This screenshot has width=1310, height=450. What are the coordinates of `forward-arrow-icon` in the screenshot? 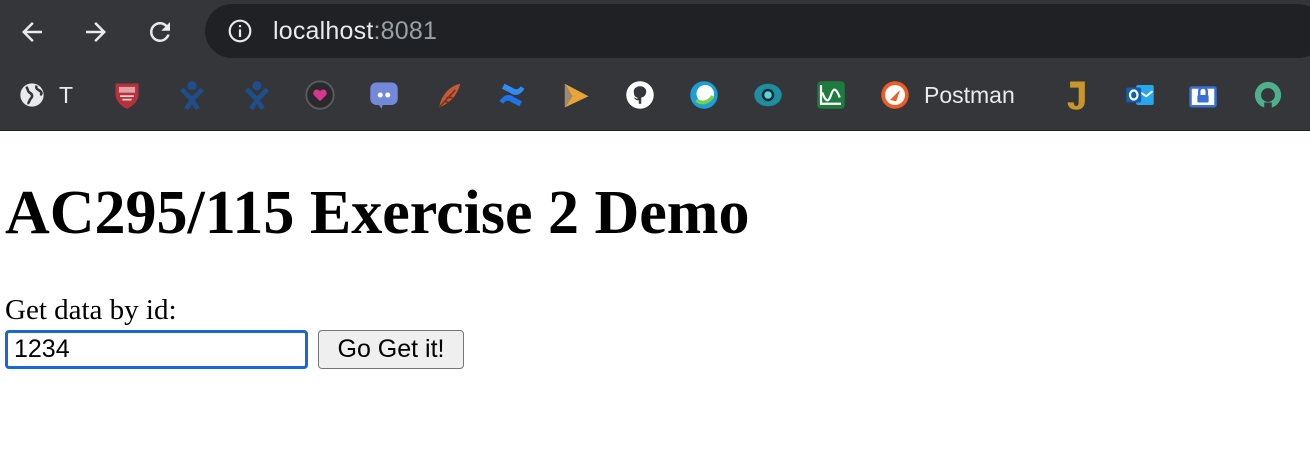 It's located at (96, 32).